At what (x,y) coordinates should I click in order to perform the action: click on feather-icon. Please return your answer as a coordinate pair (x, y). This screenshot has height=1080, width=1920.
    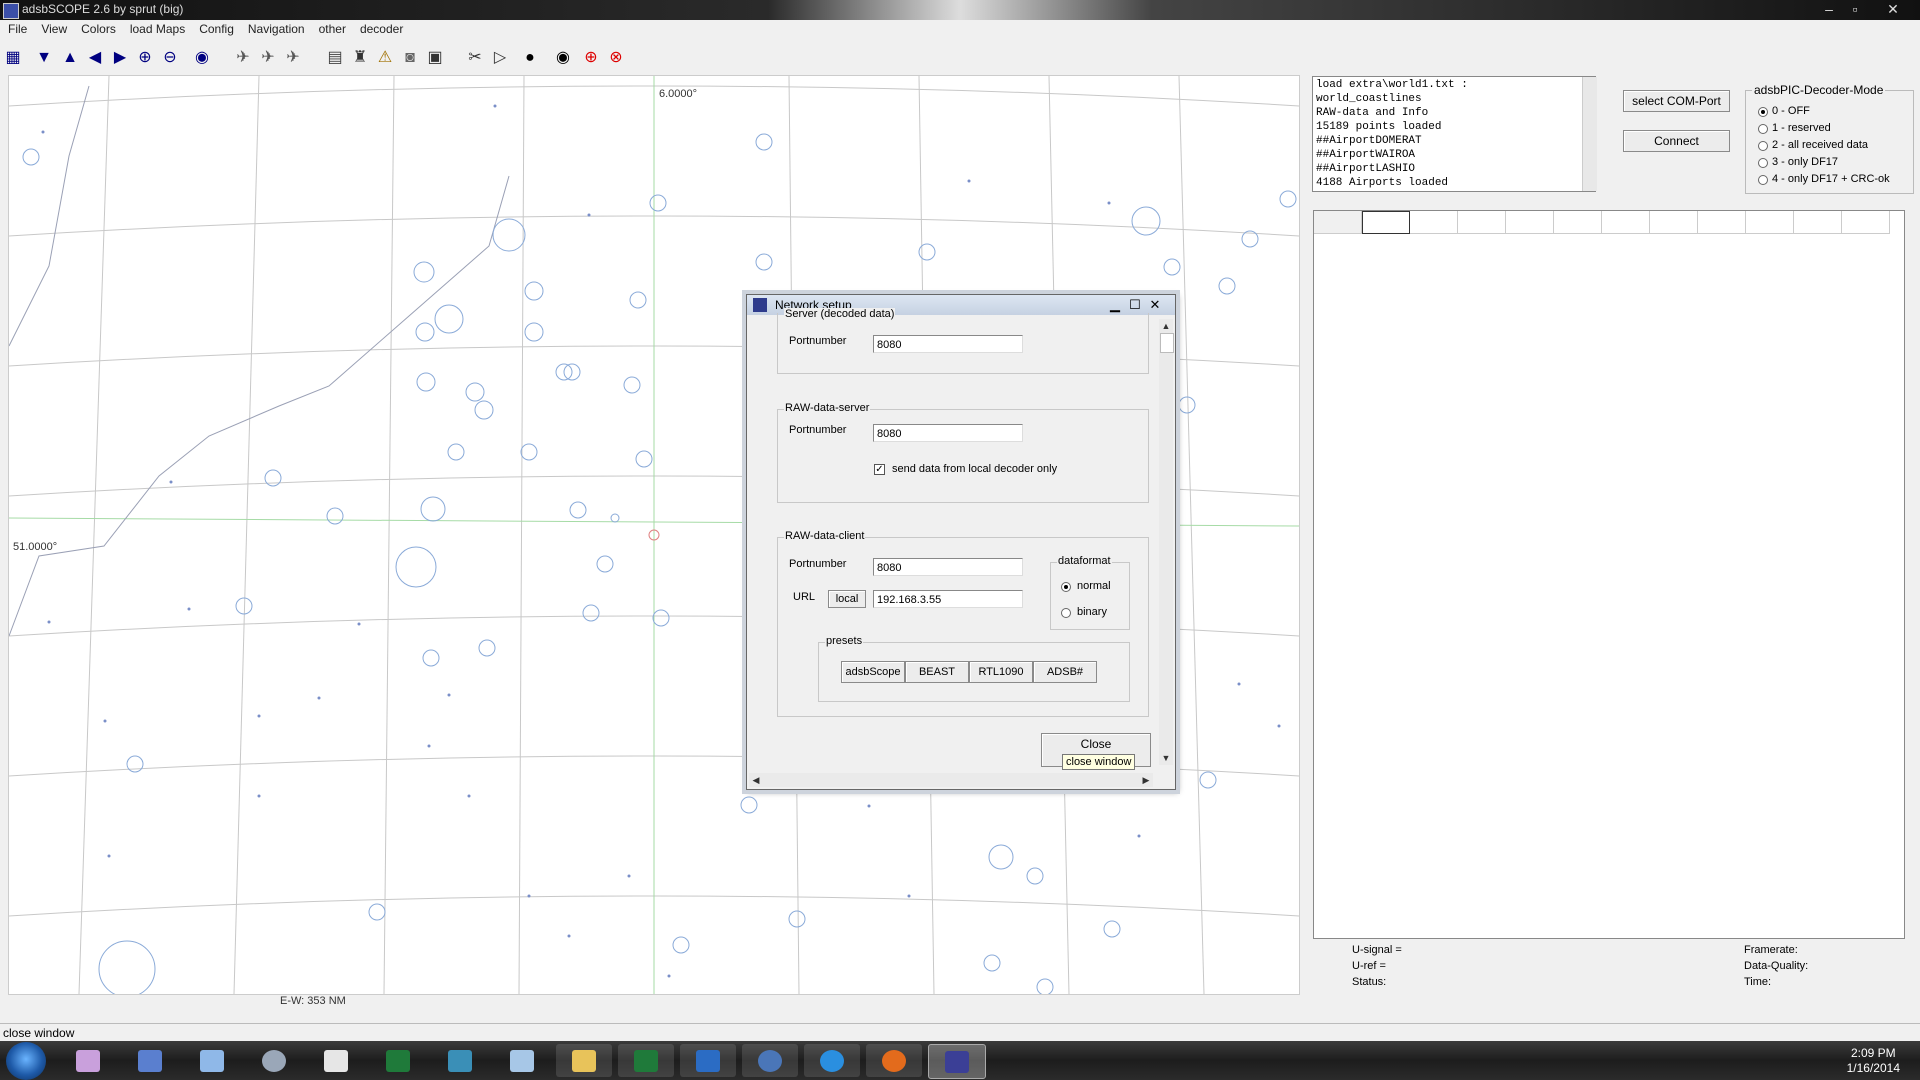
    Looking at the image, I should click on (522, 1060).